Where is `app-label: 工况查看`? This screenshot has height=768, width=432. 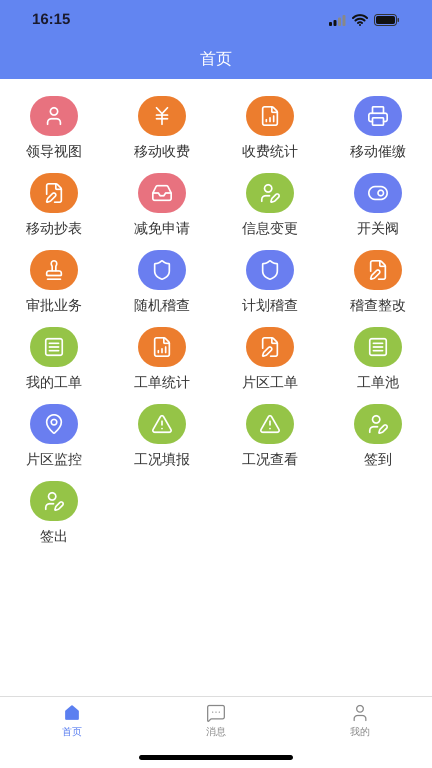
app-label: 工况查看 is located at coordinates (270, 459).